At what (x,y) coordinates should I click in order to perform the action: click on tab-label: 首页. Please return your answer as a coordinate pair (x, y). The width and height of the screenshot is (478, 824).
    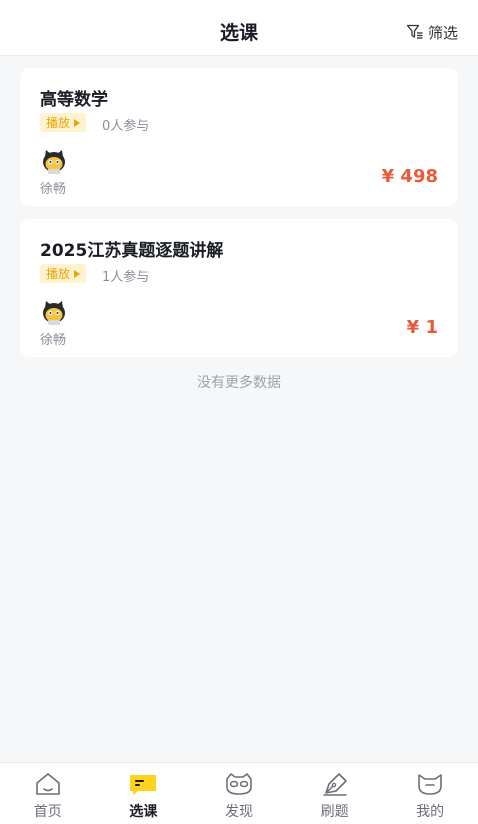
    Looking at the image, I should click on (47, 812).